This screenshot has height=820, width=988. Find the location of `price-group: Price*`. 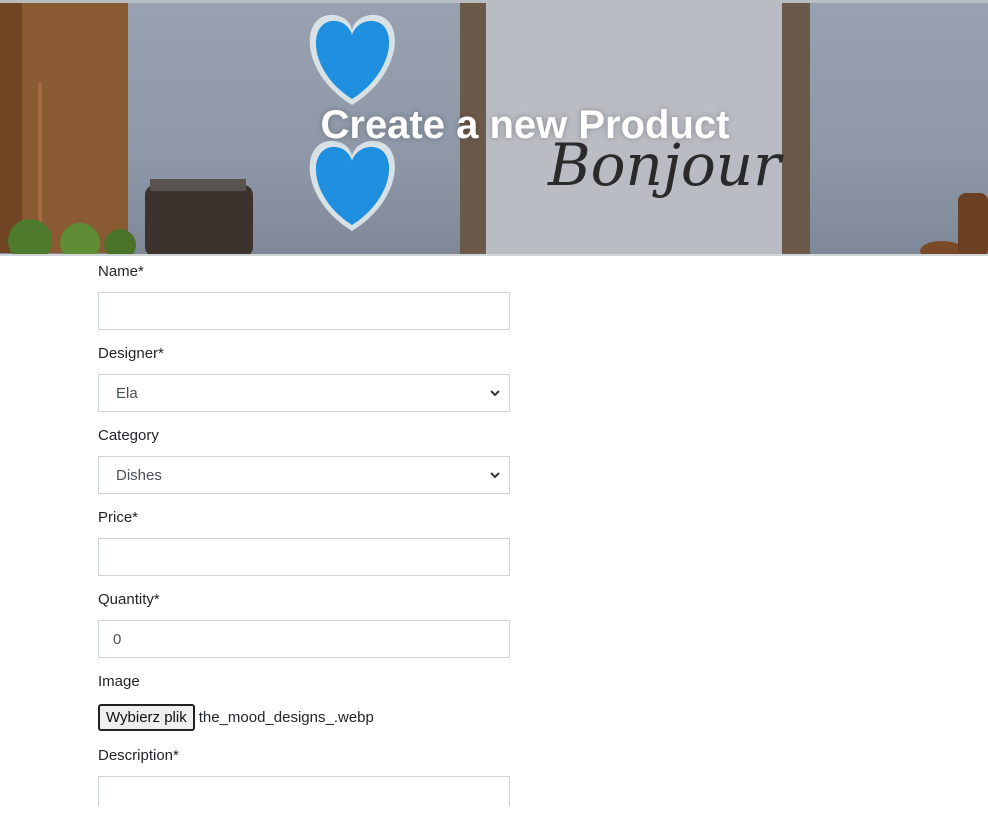

price-group: Price* is located at coordinates (304, 542).